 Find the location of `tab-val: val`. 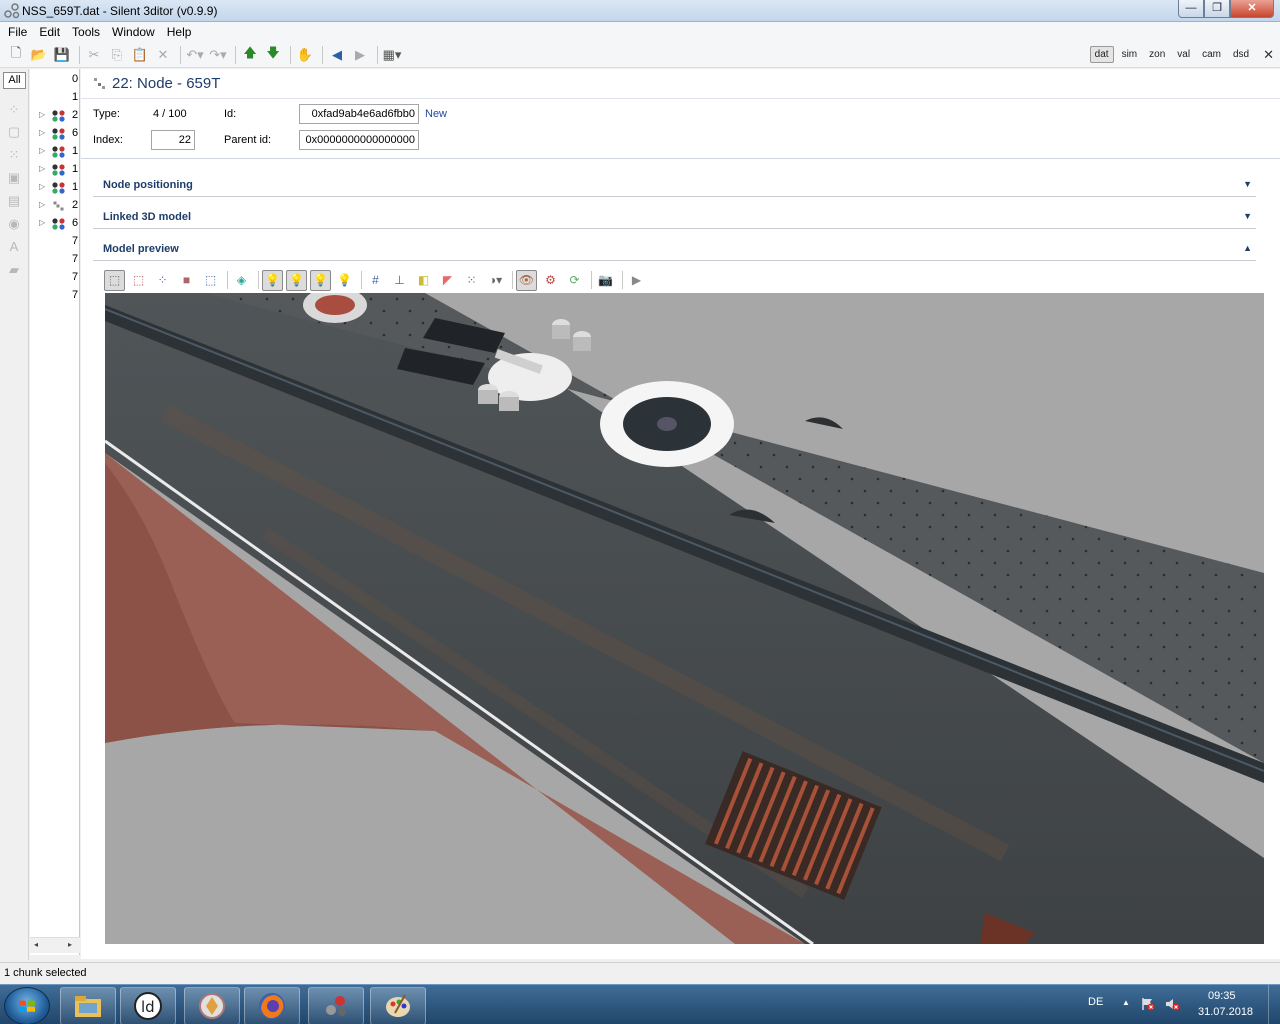

tab-val: val is located at coordinates (1183, 54).